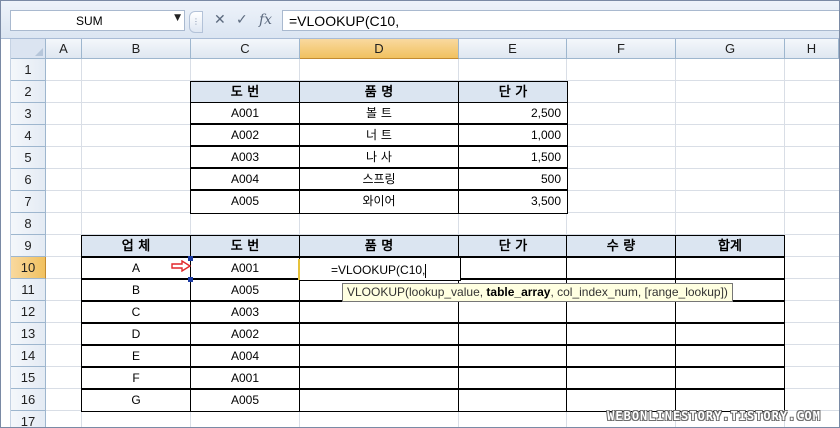 The height and width of the screenshot is (428, 840). What do you see at coordinates (136, 246) in the screenshot?
I see `table2-header-vendor: 업 체` at bounding box center [136, 246].